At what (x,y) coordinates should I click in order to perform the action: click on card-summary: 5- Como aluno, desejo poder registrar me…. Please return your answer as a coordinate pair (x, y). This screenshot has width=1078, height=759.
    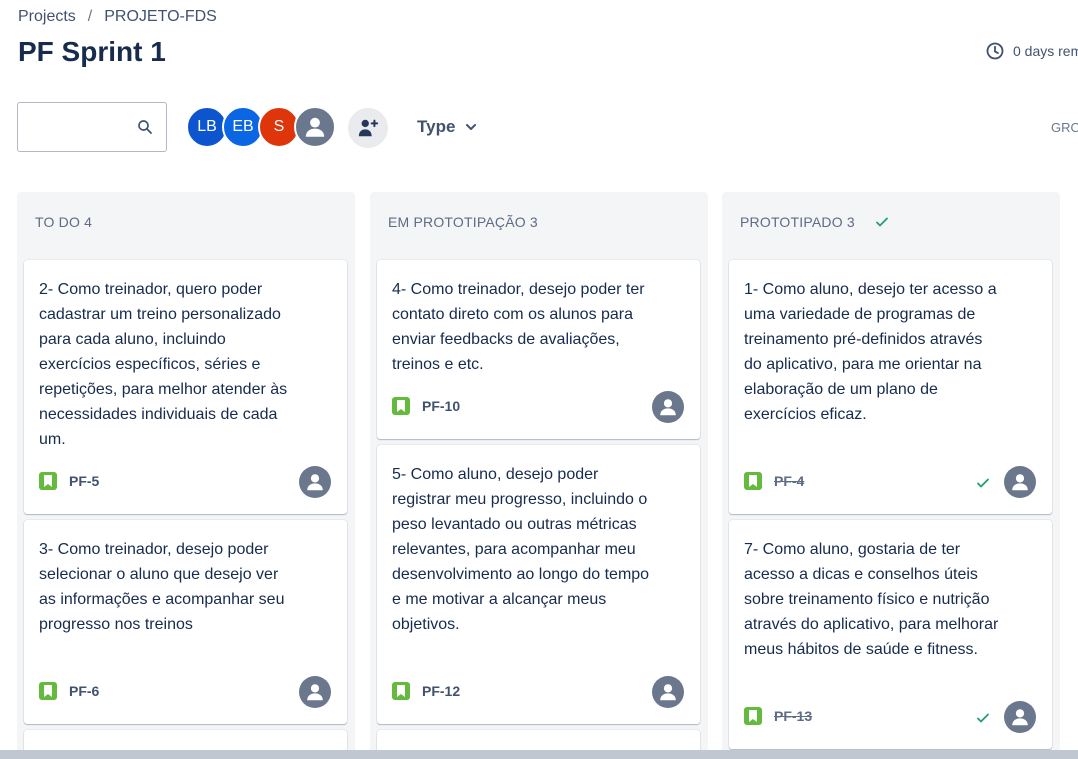
    Looking at the image, I should click on (521, 549).